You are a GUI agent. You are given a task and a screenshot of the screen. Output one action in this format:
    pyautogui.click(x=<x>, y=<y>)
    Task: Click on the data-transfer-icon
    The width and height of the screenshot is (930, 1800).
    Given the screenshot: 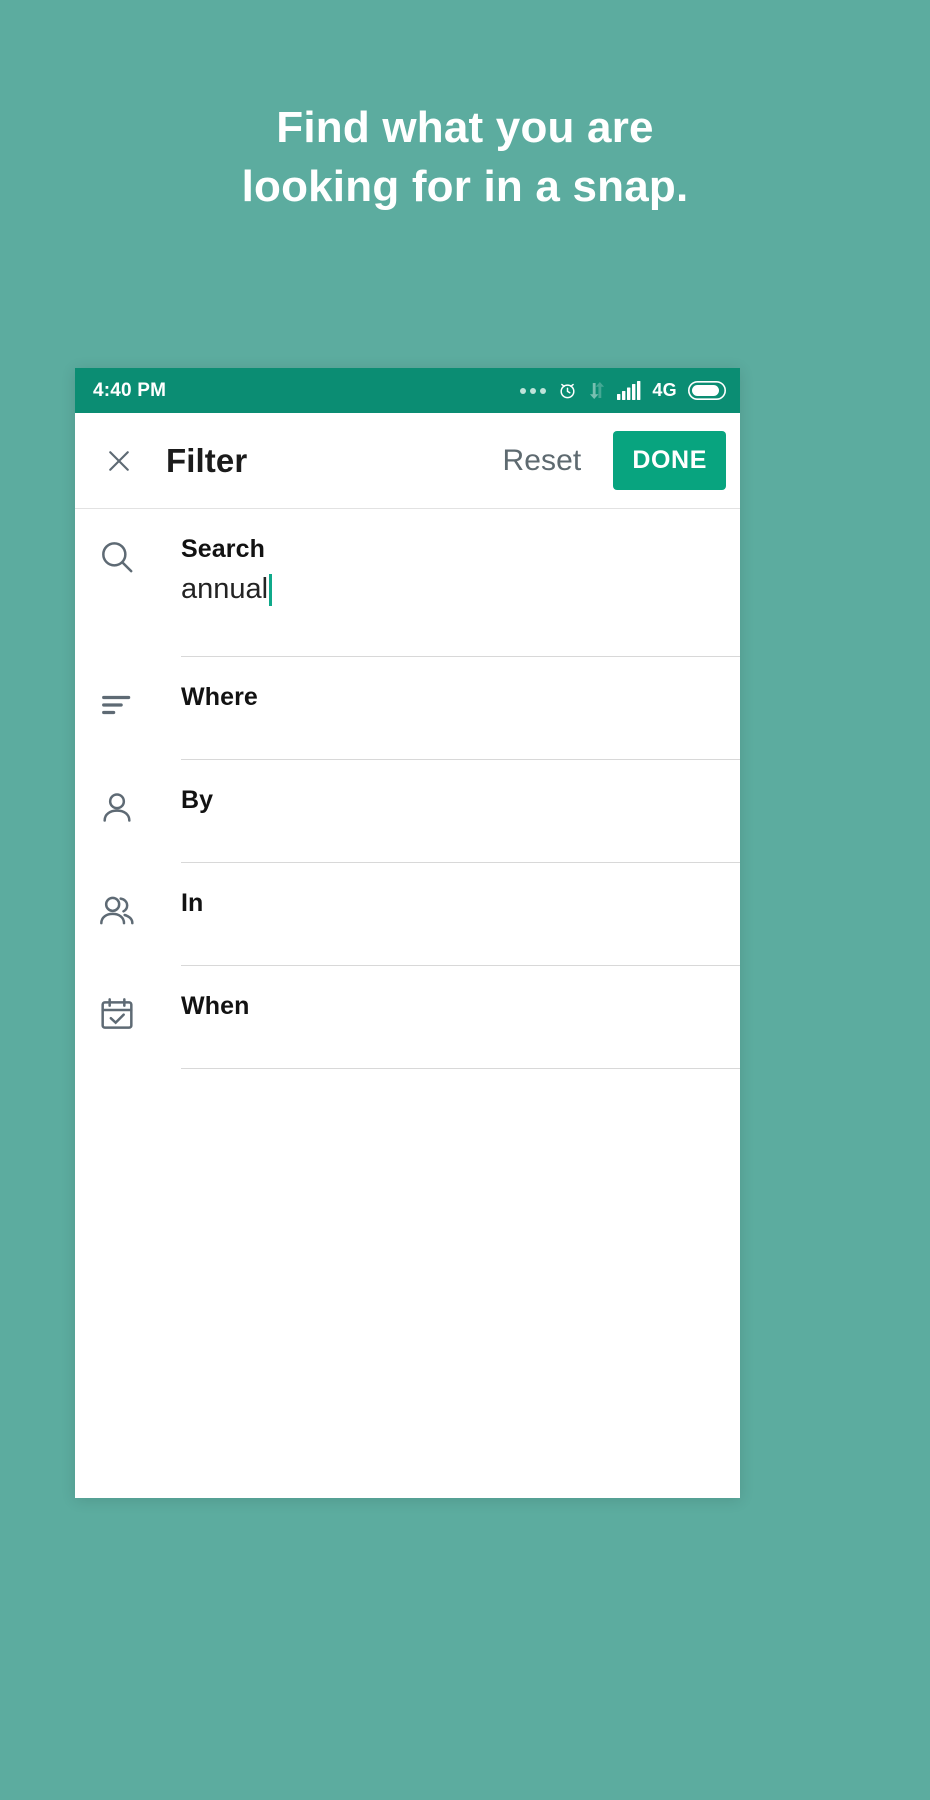 What is the action you would take?
    pyautogui.click(x=597, y=390)
    